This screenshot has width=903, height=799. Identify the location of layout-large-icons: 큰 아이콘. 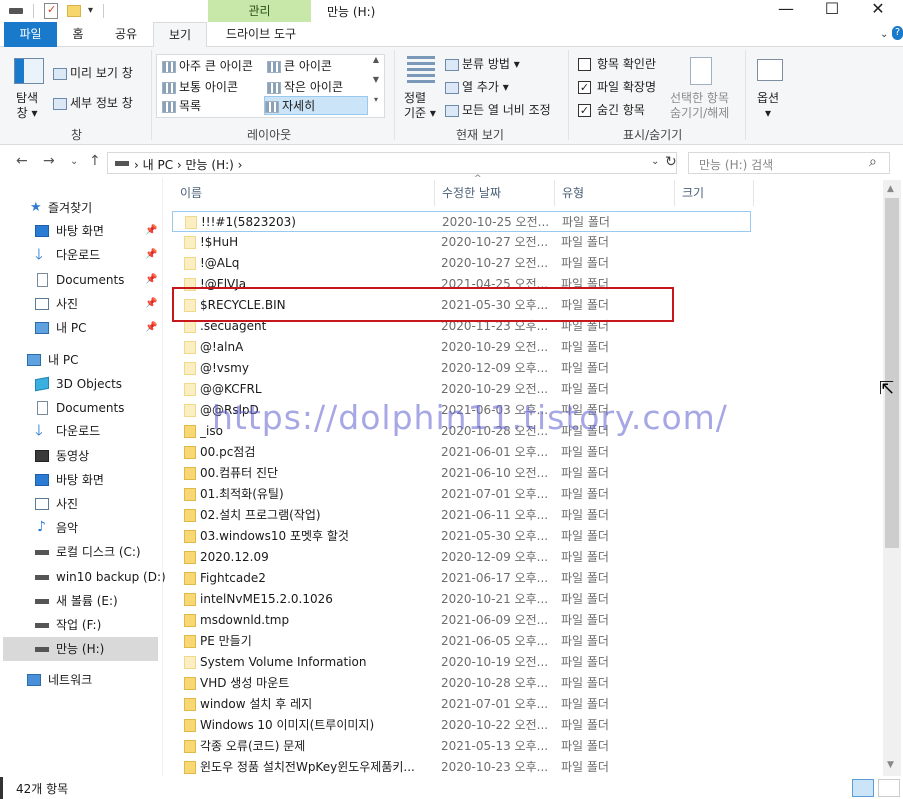
(299, 65).